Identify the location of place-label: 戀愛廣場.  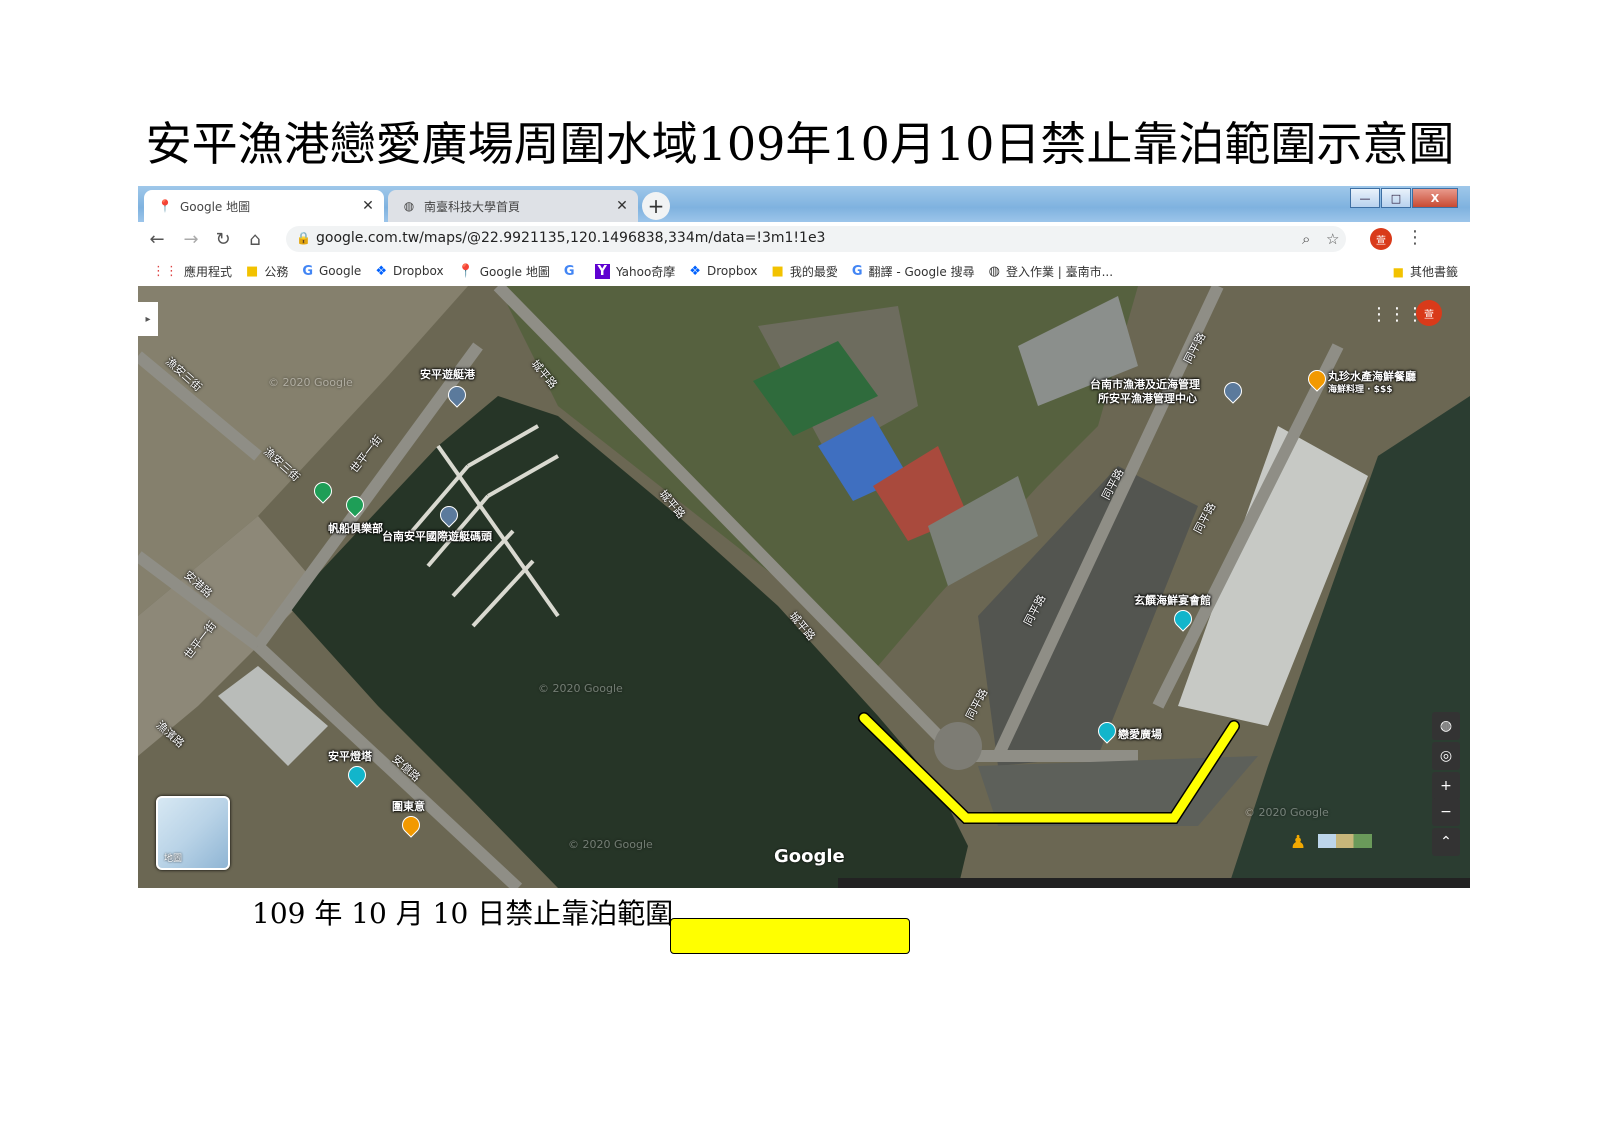
(1140, 734).